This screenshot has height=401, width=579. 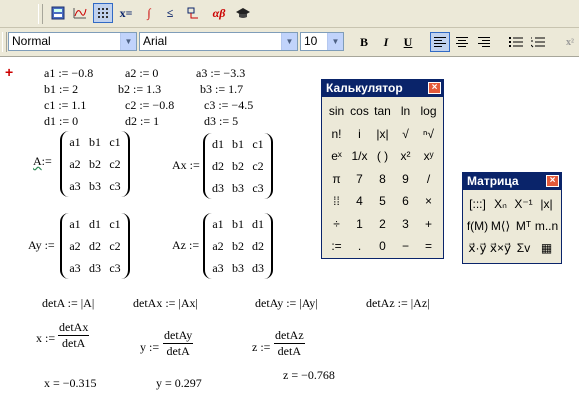 I want to click on solution-y-fraction: detAy detA, so click(x=178, y=343).